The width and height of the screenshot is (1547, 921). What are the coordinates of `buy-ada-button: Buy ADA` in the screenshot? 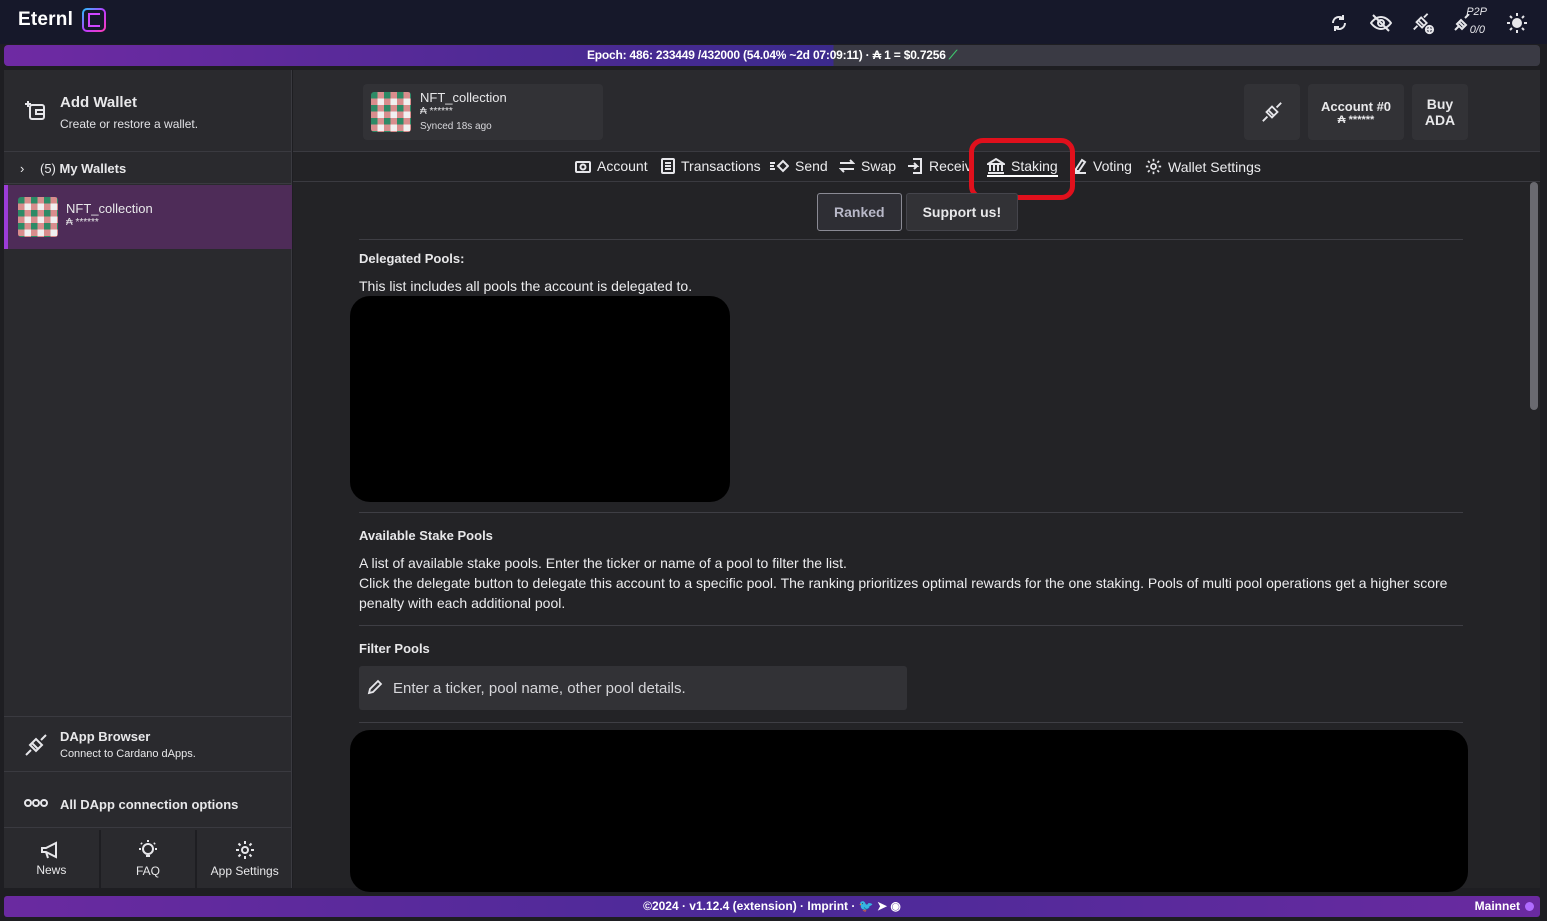 It's located at (1440, 112).